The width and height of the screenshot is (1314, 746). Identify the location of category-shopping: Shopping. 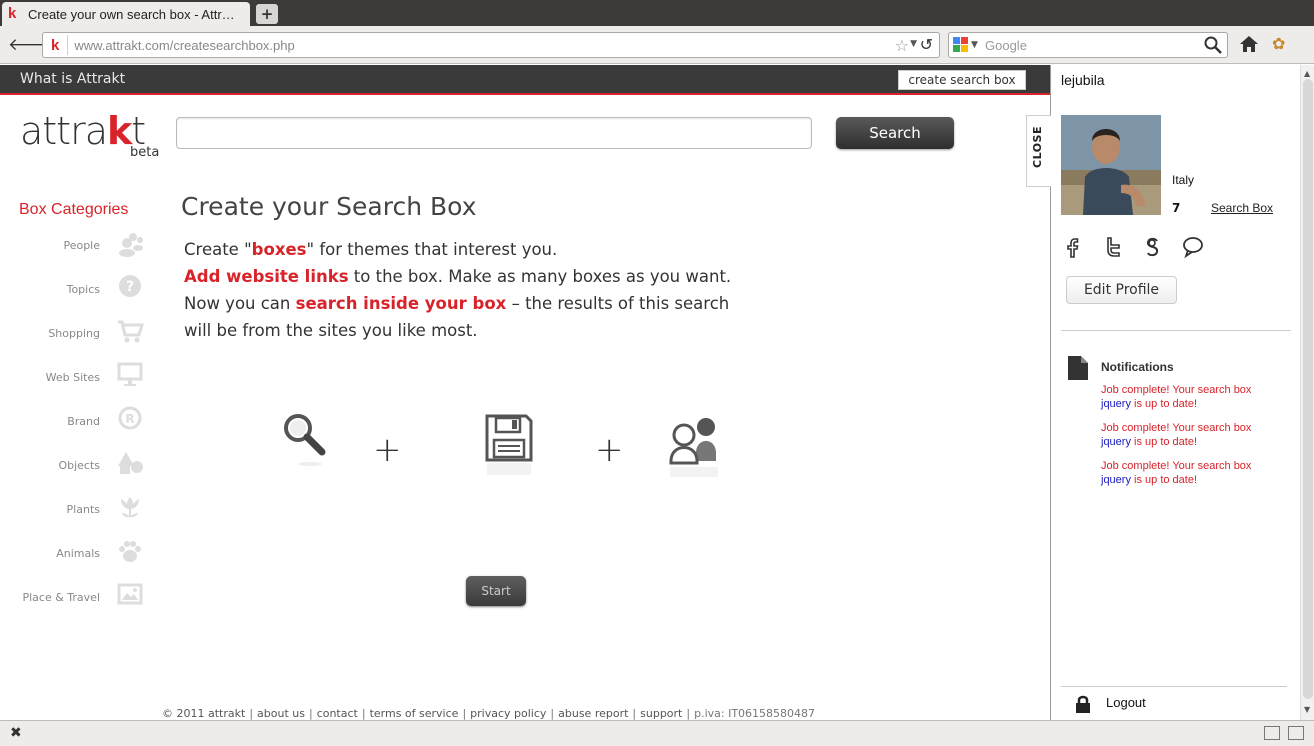
(75, 334).